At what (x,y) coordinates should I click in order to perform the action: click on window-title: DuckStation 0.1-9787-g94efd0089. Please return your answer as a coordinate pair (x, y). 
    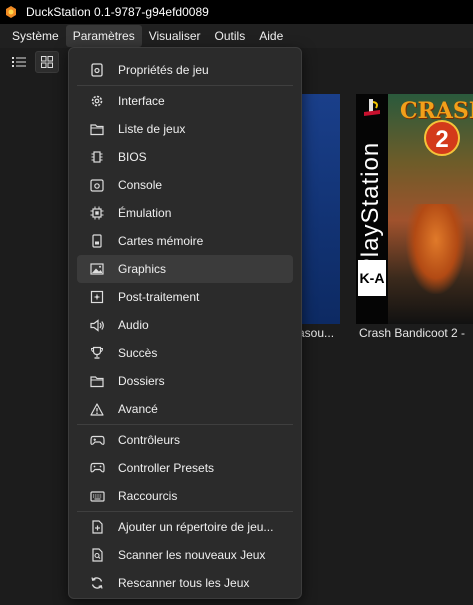
    Looking at the image, I should click on (117, 12).